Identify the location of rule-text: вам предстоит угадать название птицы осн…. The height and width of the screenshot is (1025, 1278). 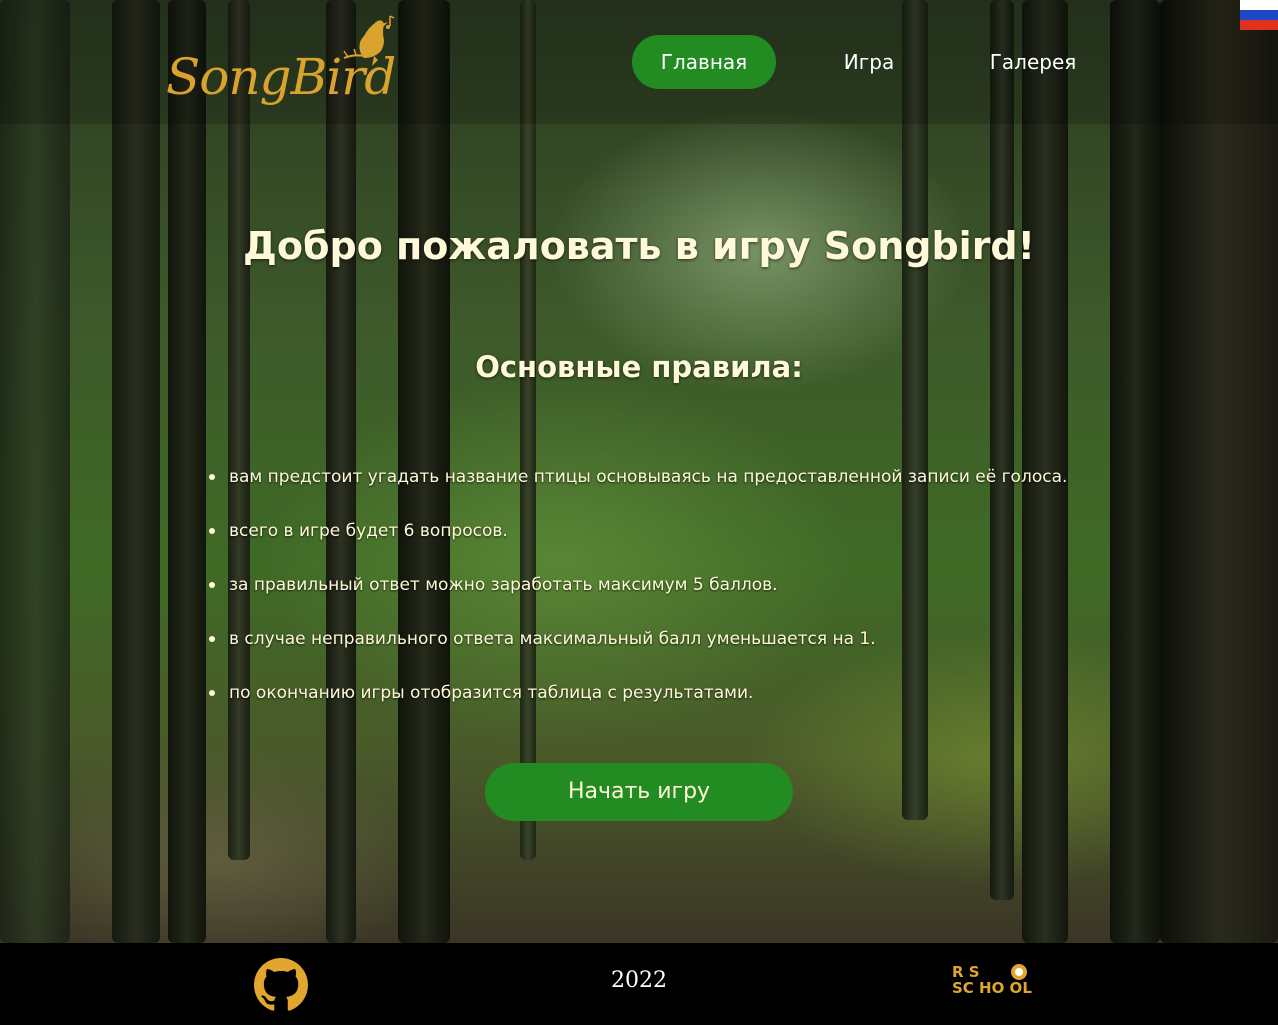
(648, 477).